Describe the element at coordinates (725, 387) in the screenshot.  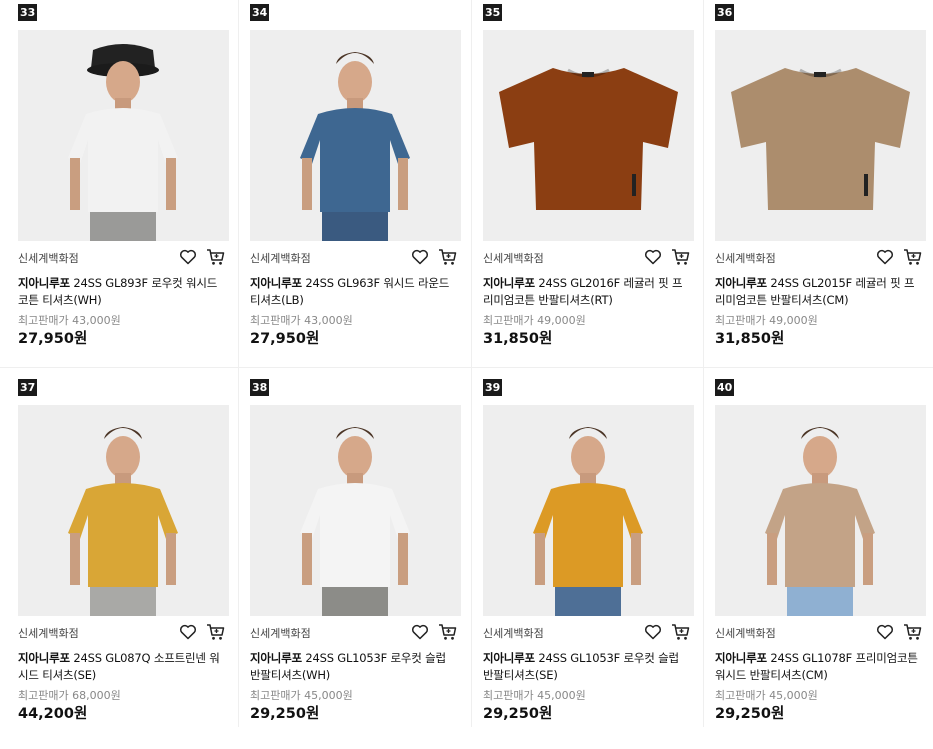
I see `rank-badge: 40` at that location.